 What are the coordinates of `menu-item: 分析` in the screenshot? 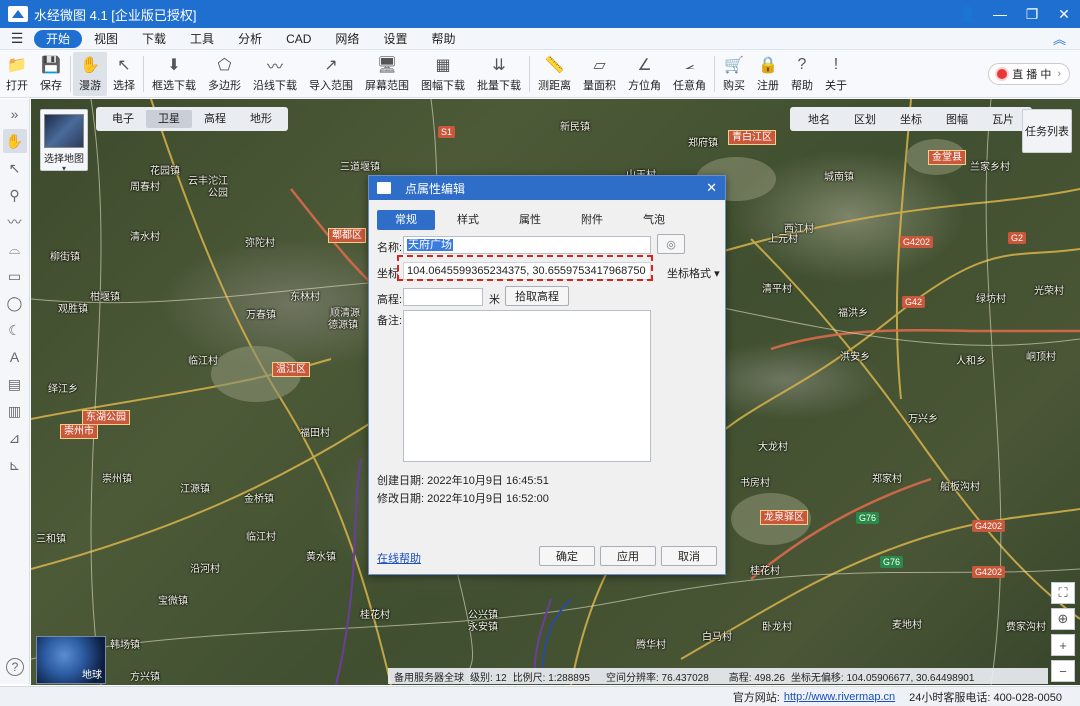 It's located at (250, 39).